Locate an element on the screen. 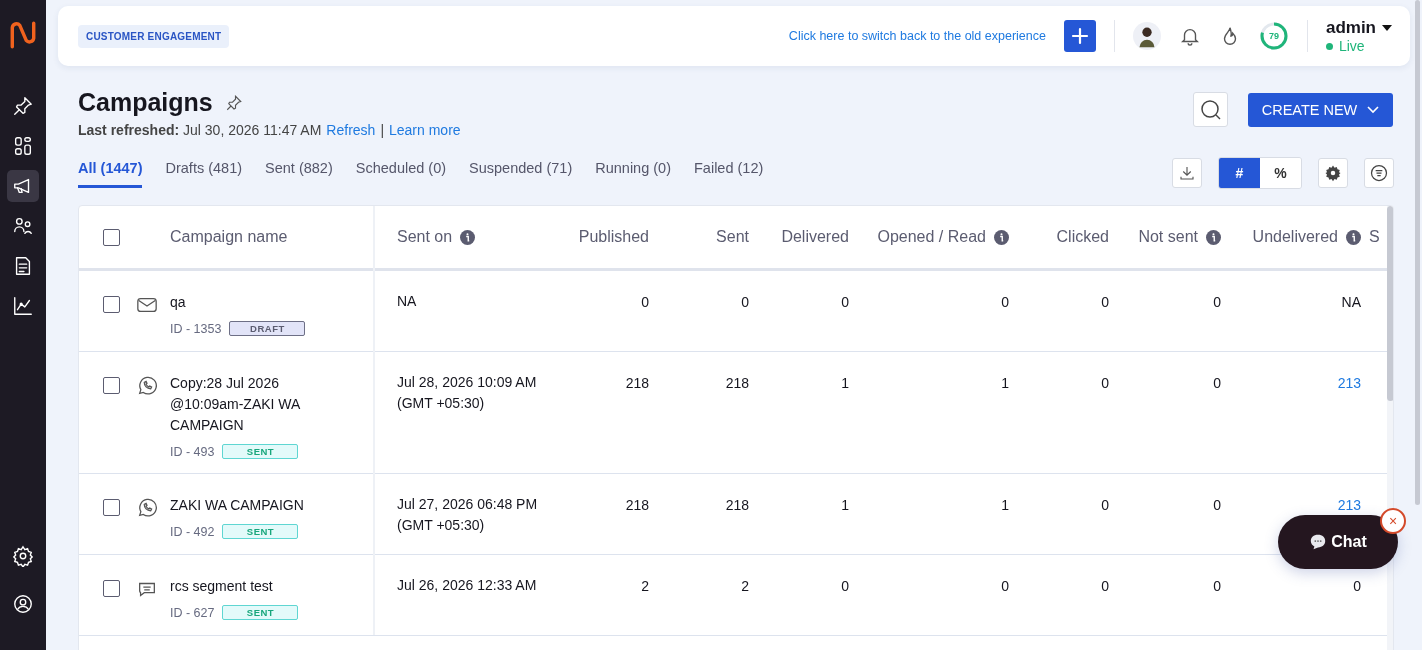 Image resolution: width=1422 pixels, height=650 pixels. logo-icon is located at coordinates (23, 35).